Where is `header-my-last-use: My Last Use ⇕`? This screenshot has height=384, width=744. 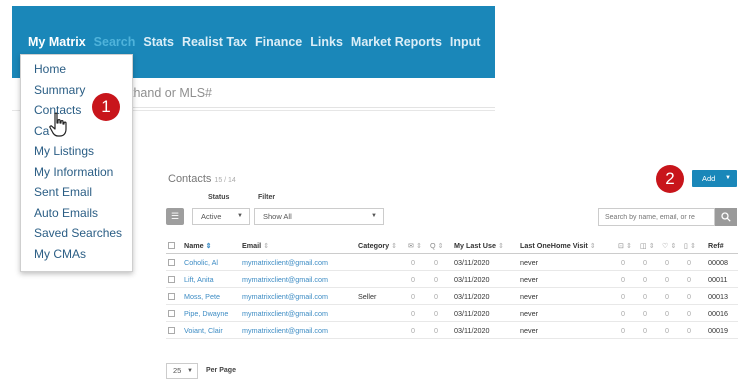 header-my-last-use: My Last Use ⇕ is located at coordinates (479, 245).